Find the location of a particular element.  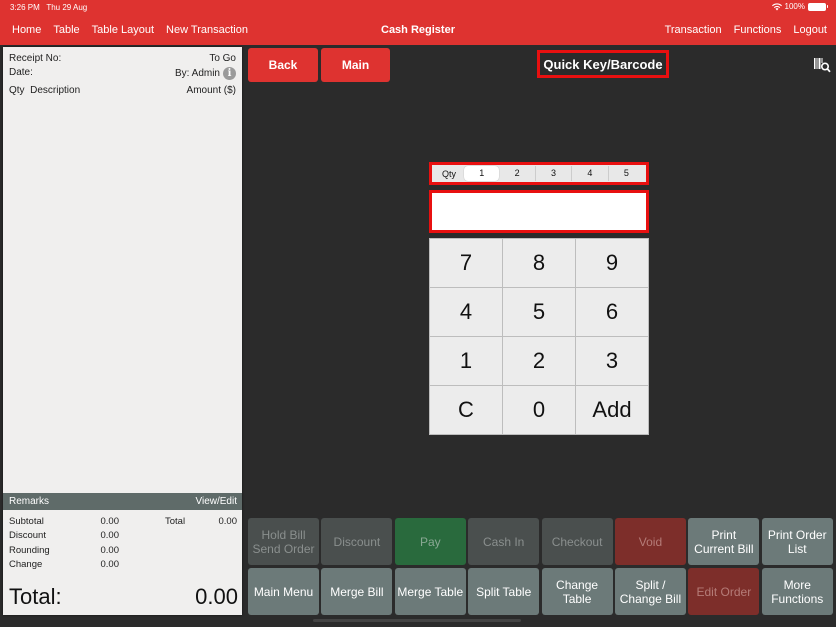

home-indicator is located at coordinates (417, 620).